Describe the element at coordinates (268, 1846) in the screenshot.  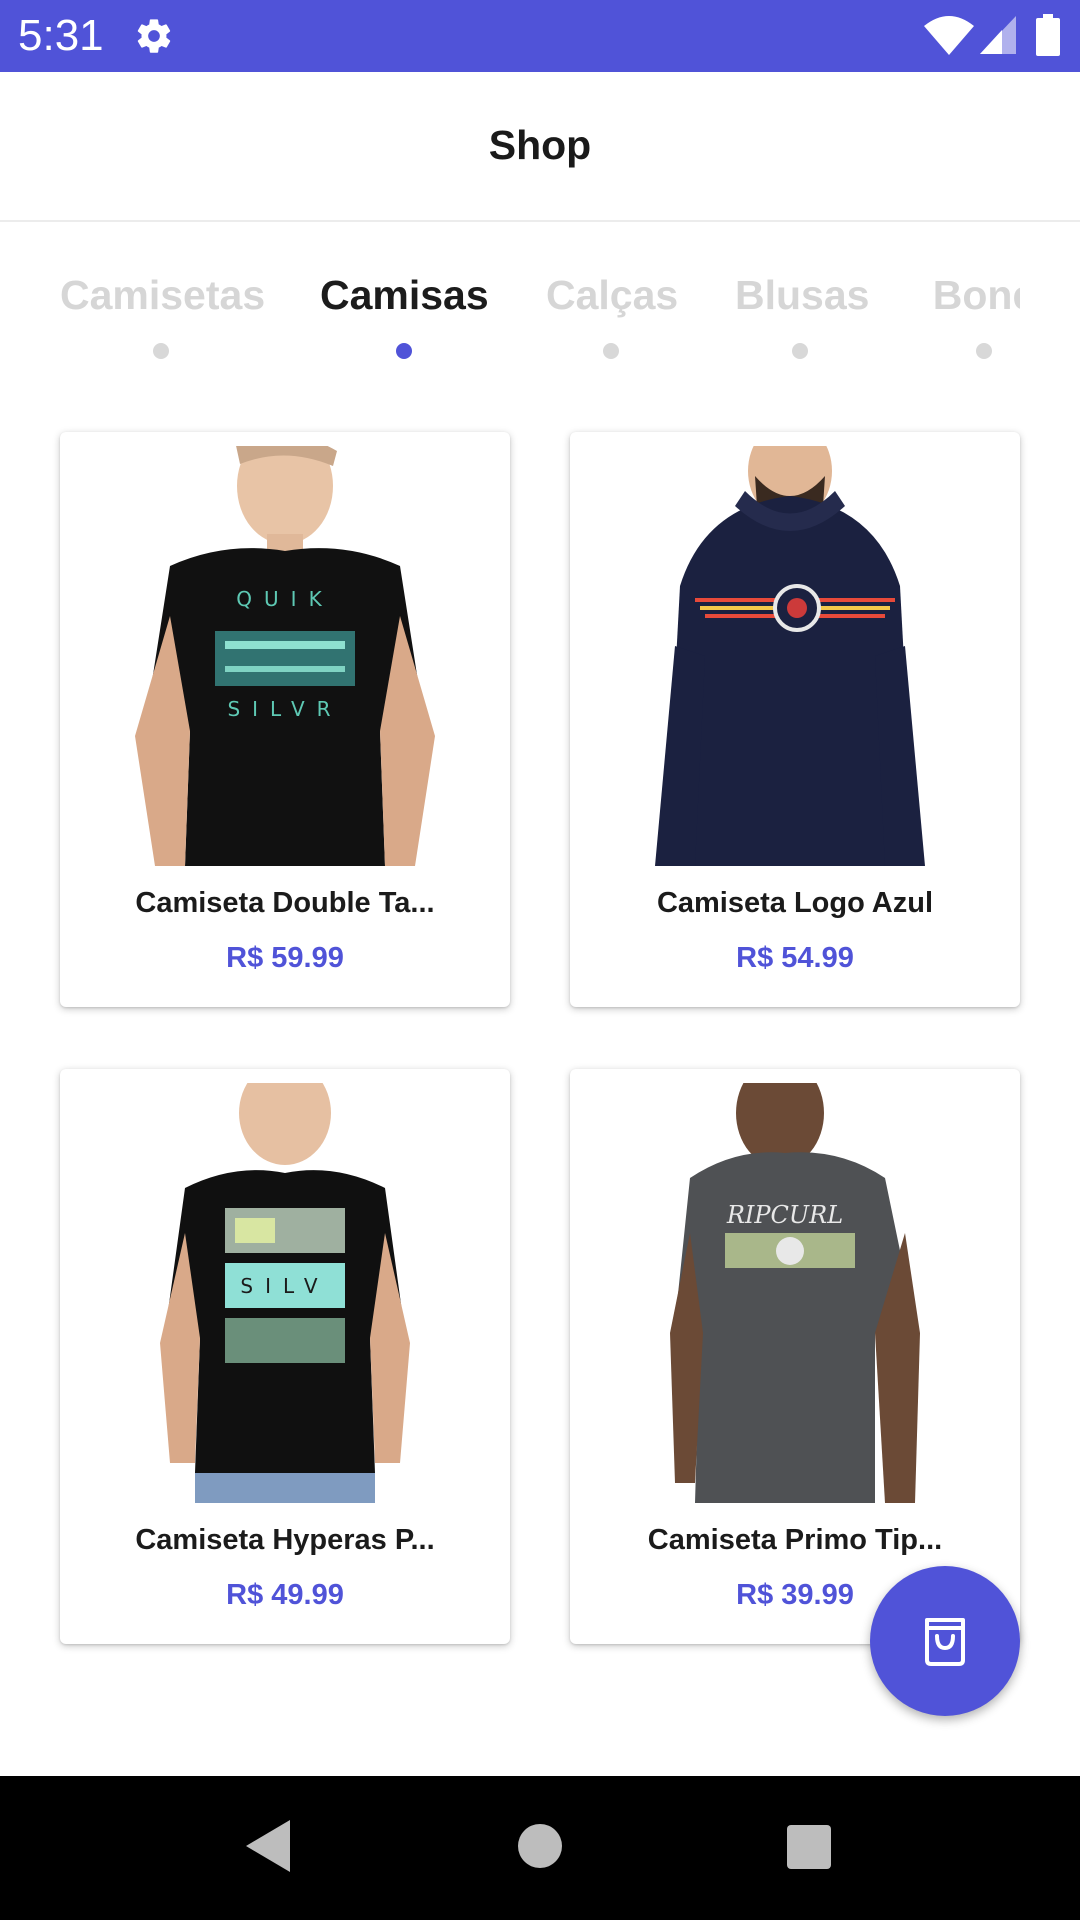
I see `back-icon` at that location.